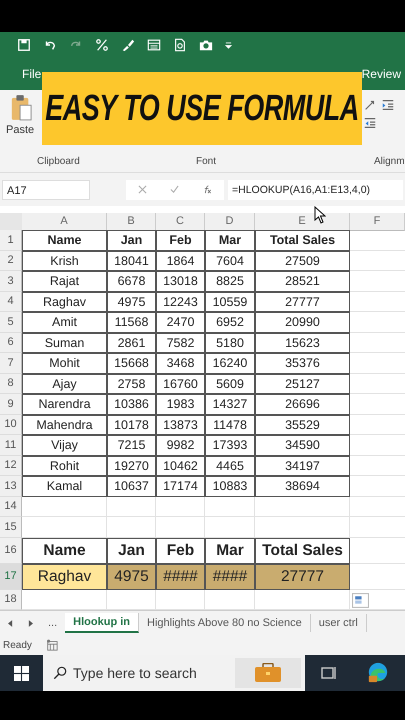  What do you see at coordinates (11, 486) in the screenshot?
I see `row-number: 13` at bounding box center [11, 486].